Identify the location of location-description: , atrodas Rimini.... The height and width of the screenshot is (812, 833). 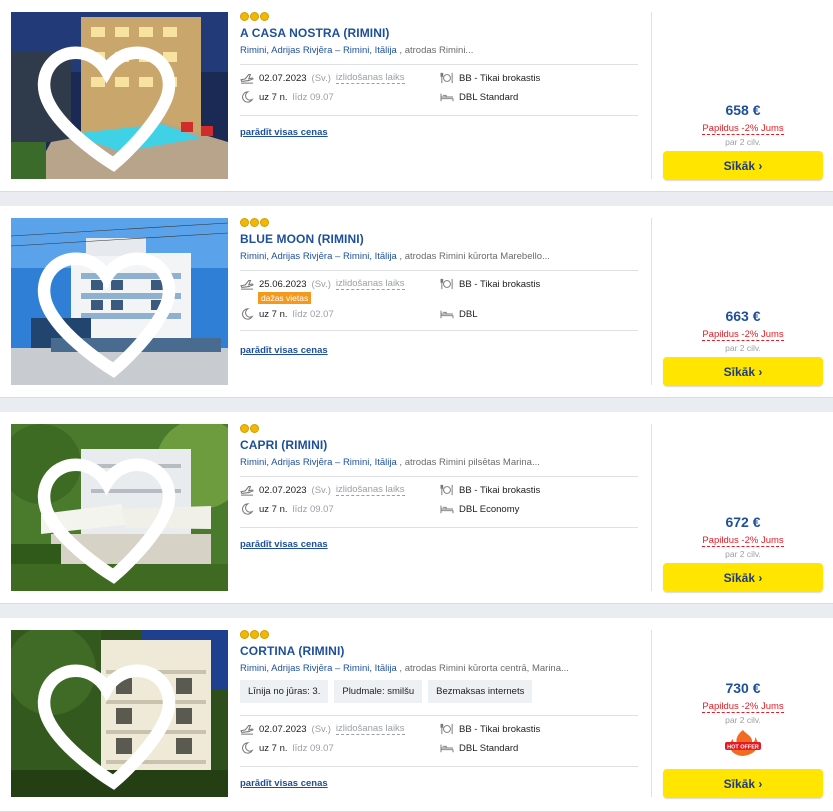
(435, 50).